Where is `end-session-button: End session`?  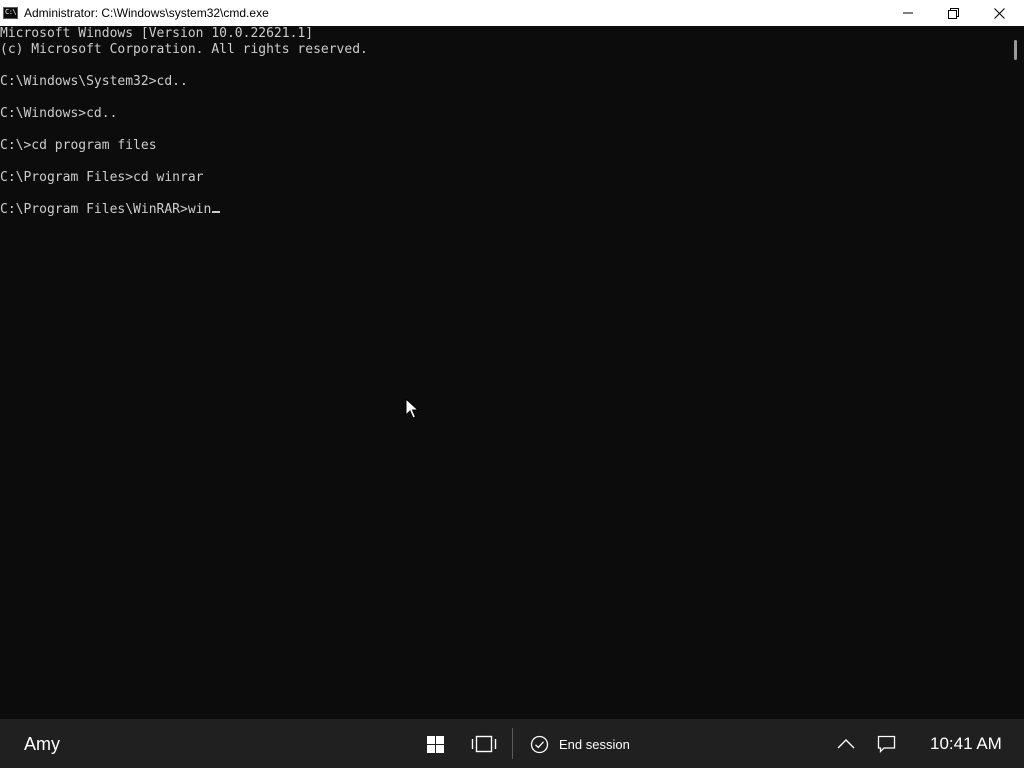
end-session-button: End session is located at coordinates (580, 744).